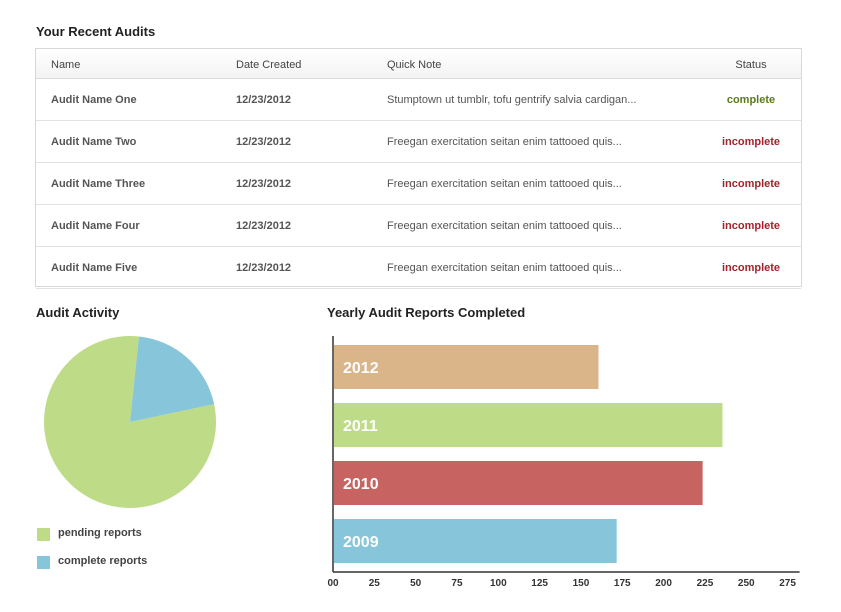 The width and height of the screenshot is (841, 612). Describe the element at coordinates (130, 422) in the screenshot. I see `audit-activity-pie-chart` at that location.